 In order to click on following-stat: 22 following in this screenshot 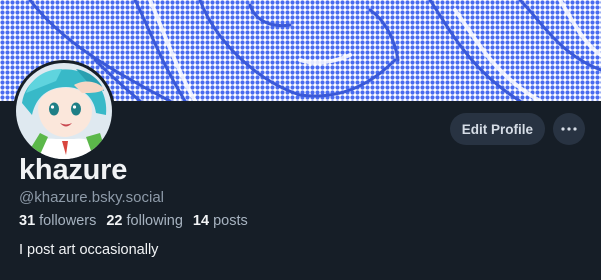, I will do `click(144, 221)`.